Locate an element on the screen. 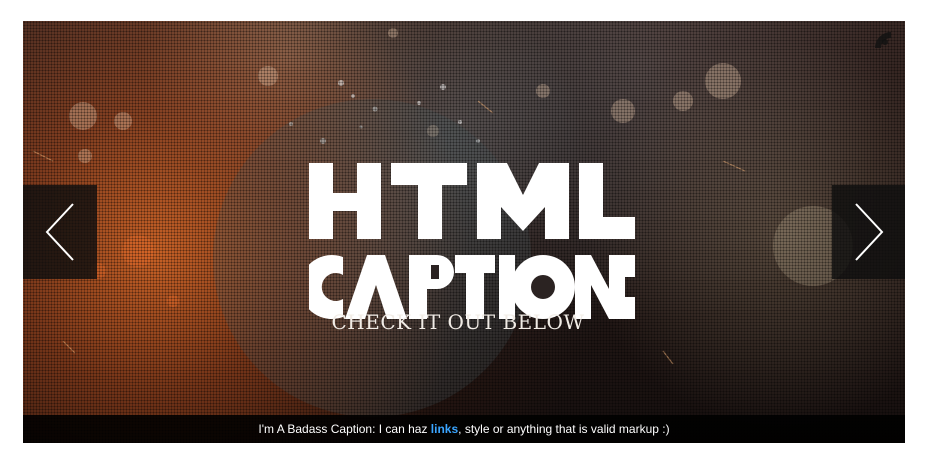 The height and width of the screenshot is (463, 928). caption-text-prefix: I'm A Badass Caption: I can haz is located at coordinates (344, 429).